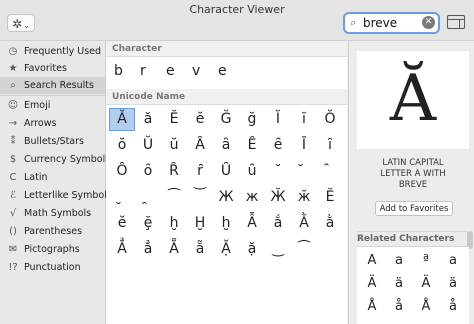 This screenshot has height=324, width=474. I want to click on character-cell: ̆, so click(304, 171).